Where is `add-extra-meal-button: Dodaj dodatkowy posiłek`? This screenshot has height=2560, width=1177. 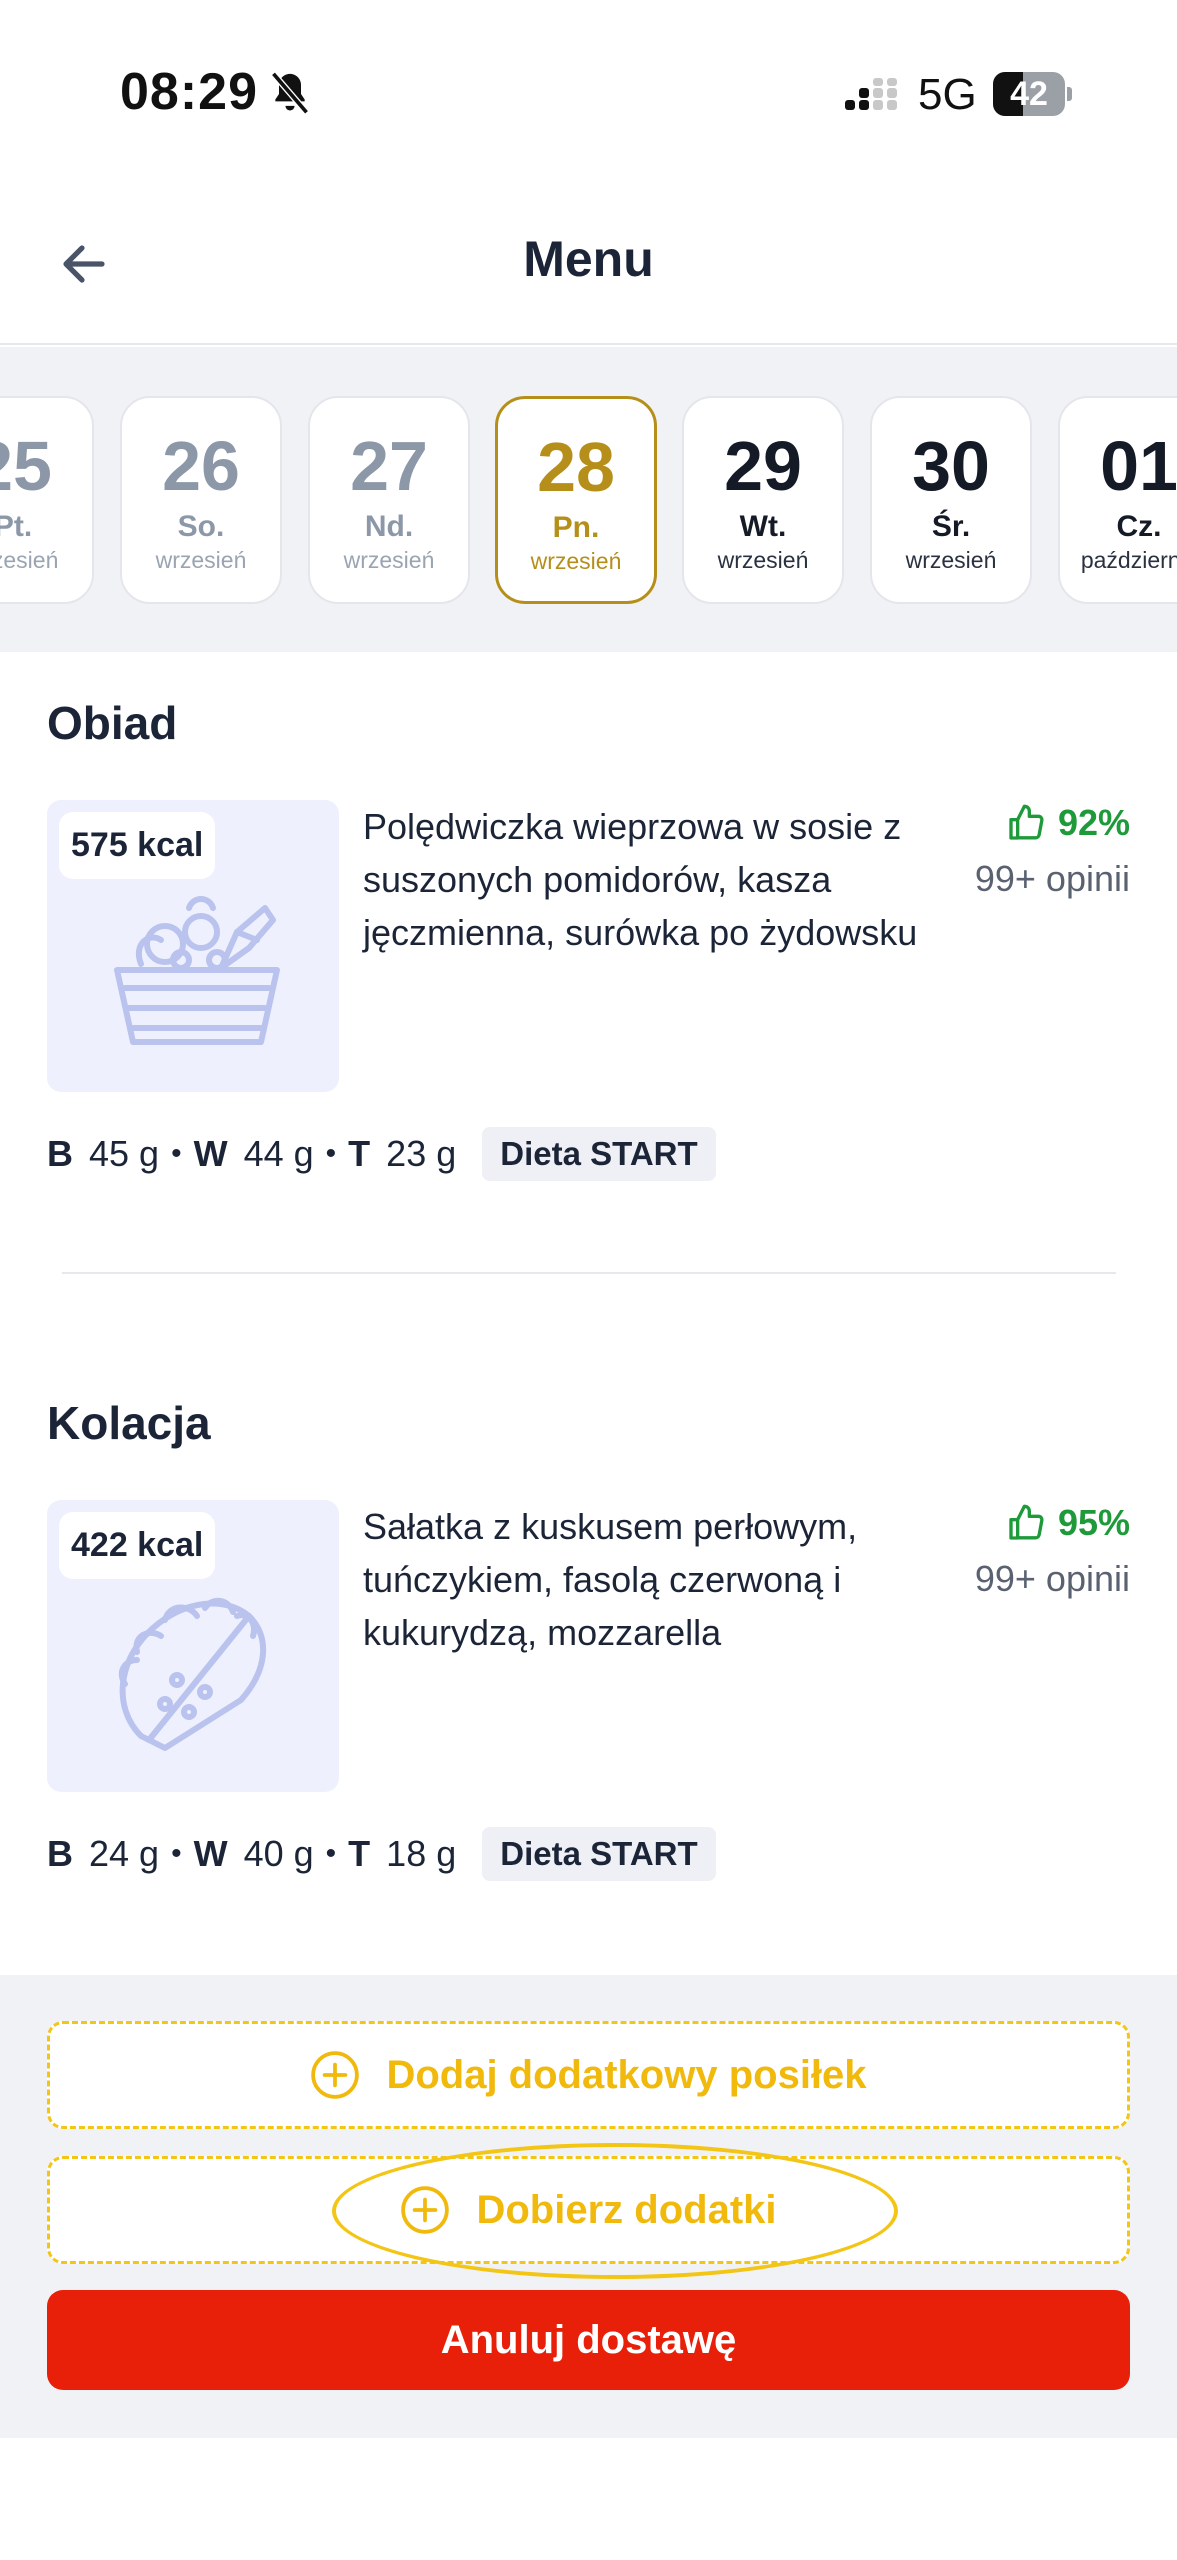 add-extra-meal-button: Dodaj dodatkowy posiłek is located at coordinates (588, 2075).